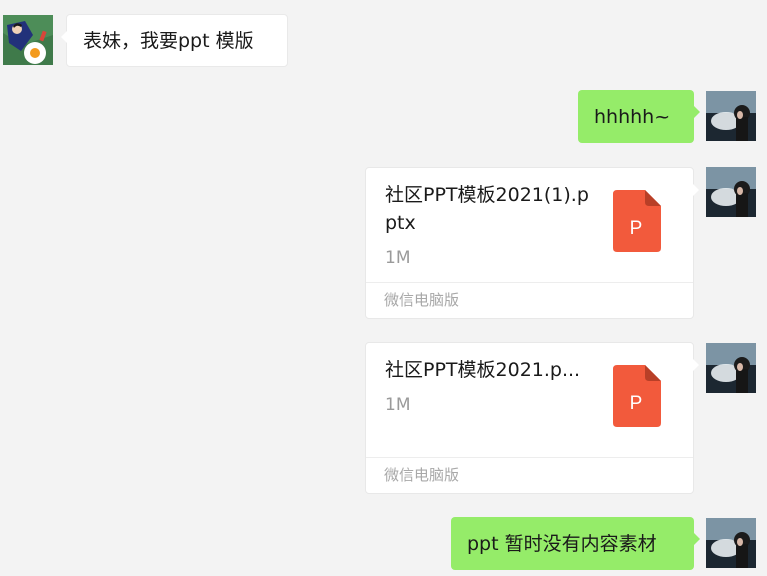 This screenshot has height=576, width=767. What do you see at coordinates (562, 543) in the screenshot?
I see `message-text: ppt 暂时没有内容素材` at bounding box center [562, 543].